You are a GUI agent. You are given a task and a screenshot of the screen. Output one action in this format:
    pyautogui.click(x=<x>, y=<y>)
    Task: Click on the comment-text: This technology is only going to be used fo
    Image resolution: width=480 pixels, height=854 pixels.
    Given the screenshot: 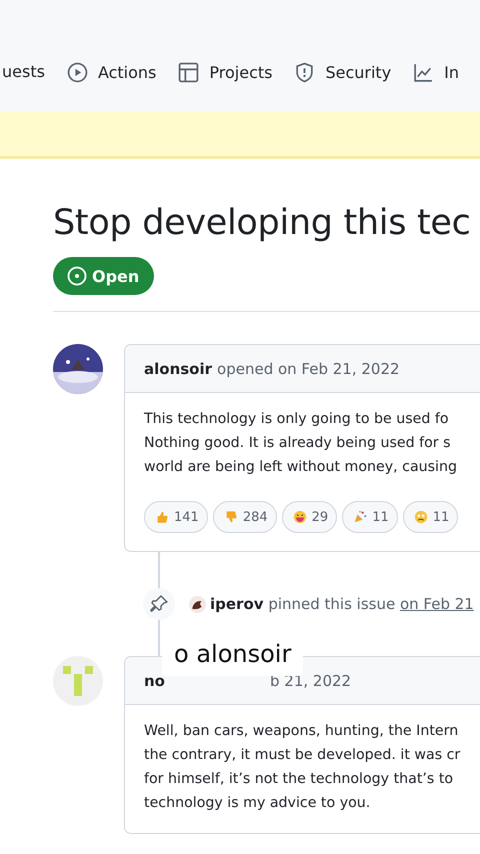 What is the action you would take?
    pyautogui.click(x=297, y=419)
    